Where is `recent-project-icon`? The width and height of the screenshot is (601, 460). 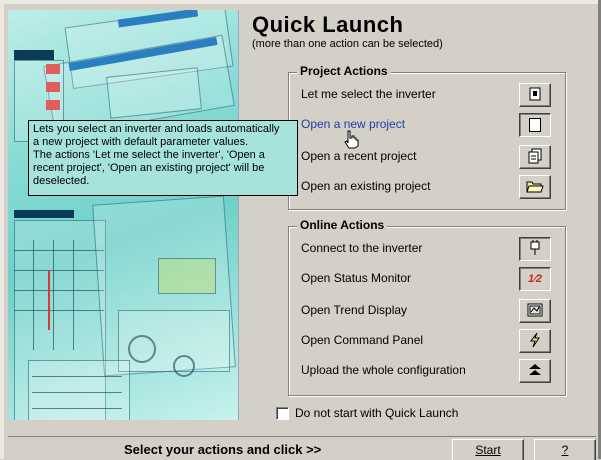 recent-project-icon is located at coordinates (535, 157).